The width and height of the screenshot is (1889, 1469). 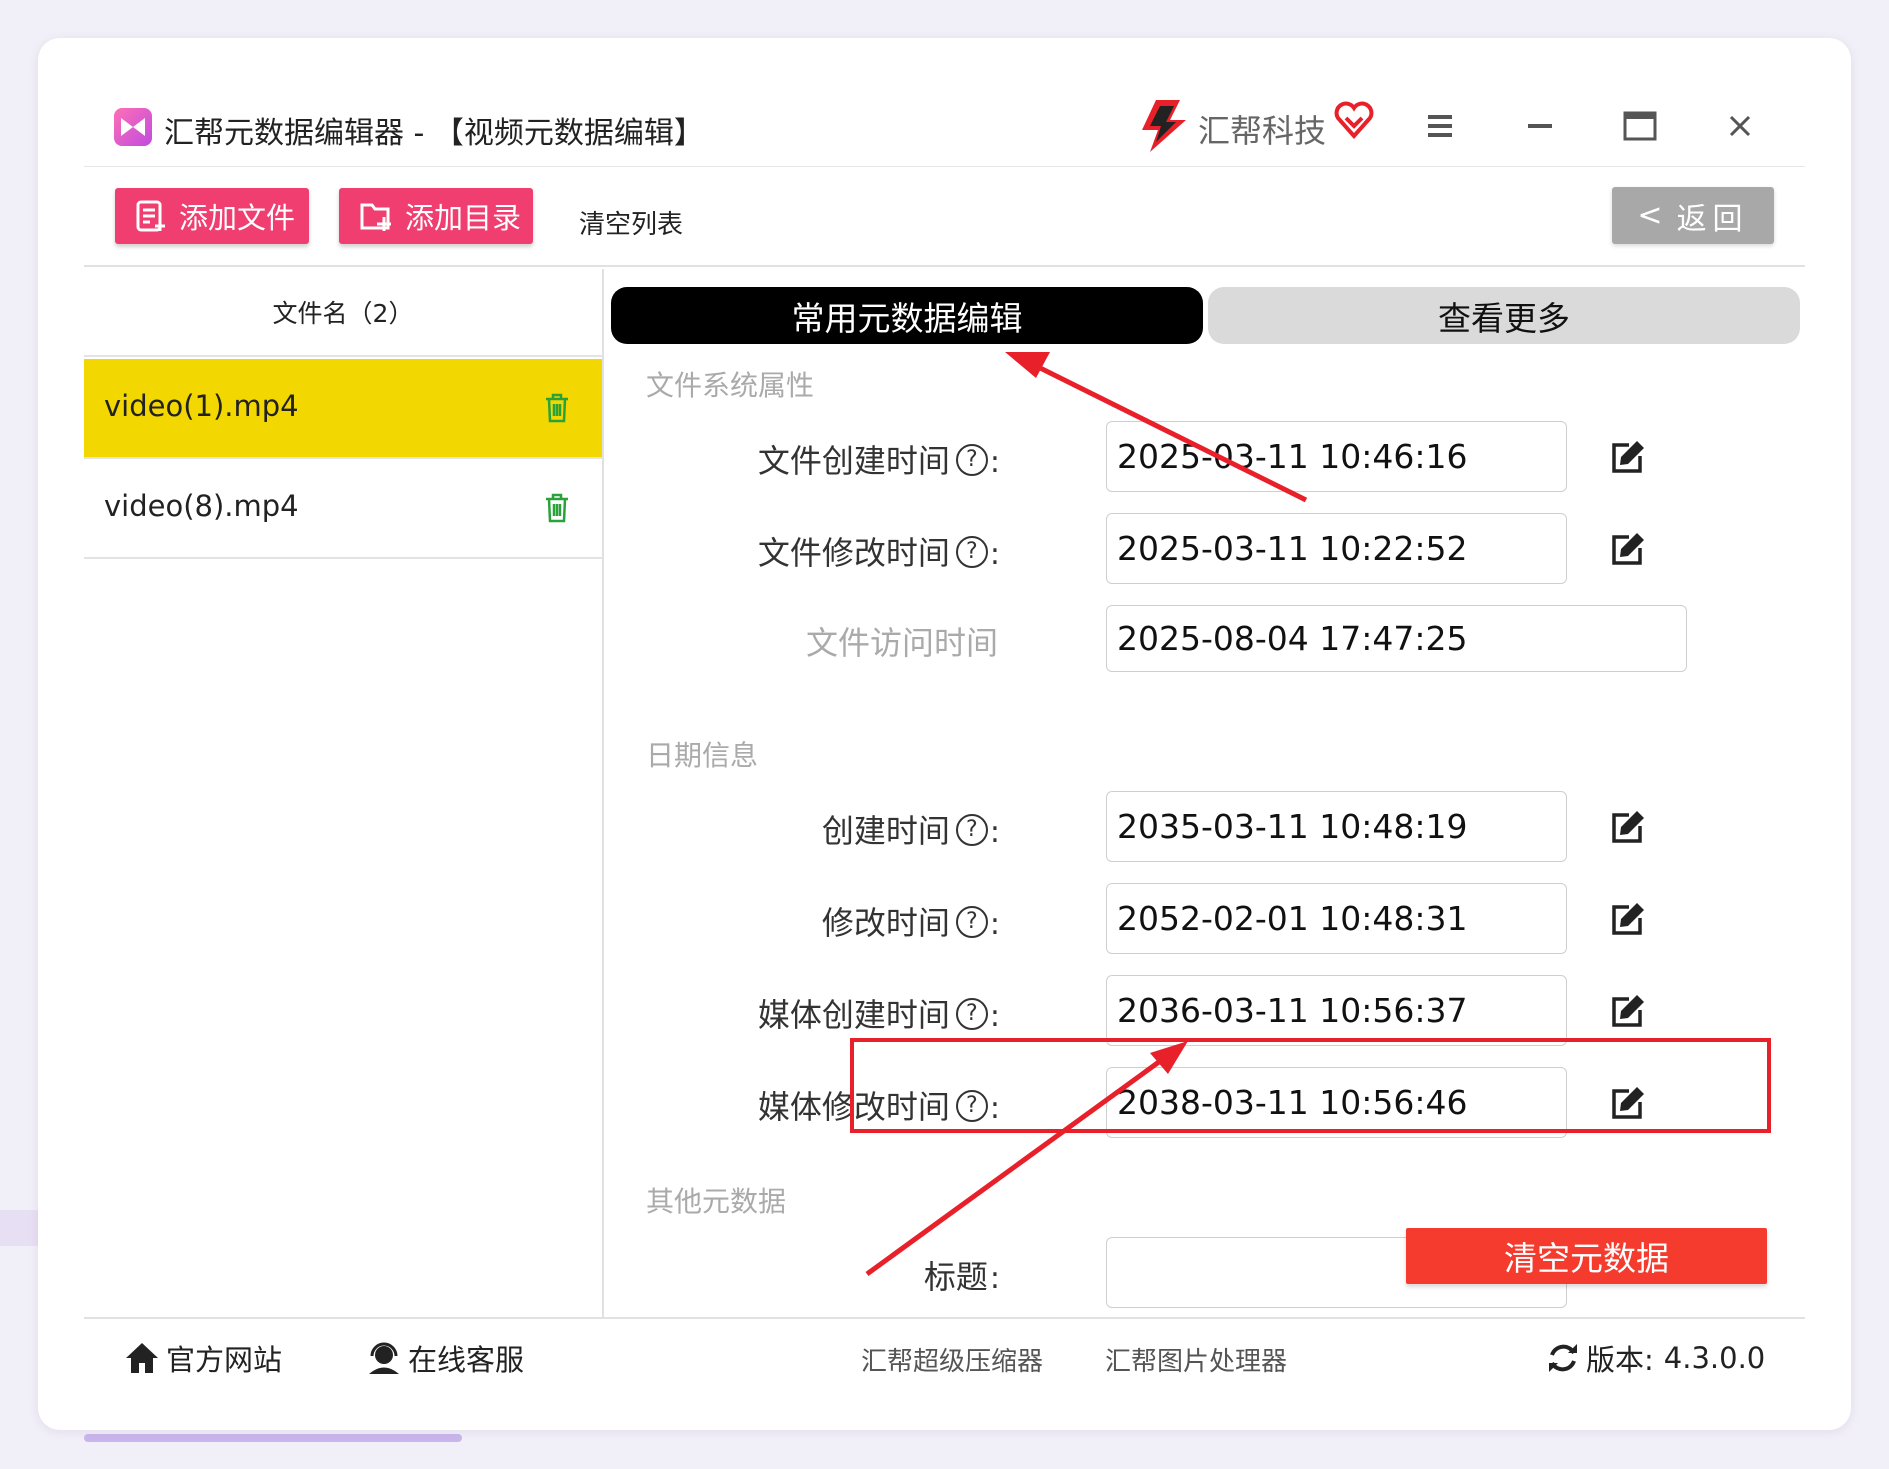 What do you see at coordinates (142, 1358) in the screenshot?
I see `home-icon` at bounding box center [142, 1358].